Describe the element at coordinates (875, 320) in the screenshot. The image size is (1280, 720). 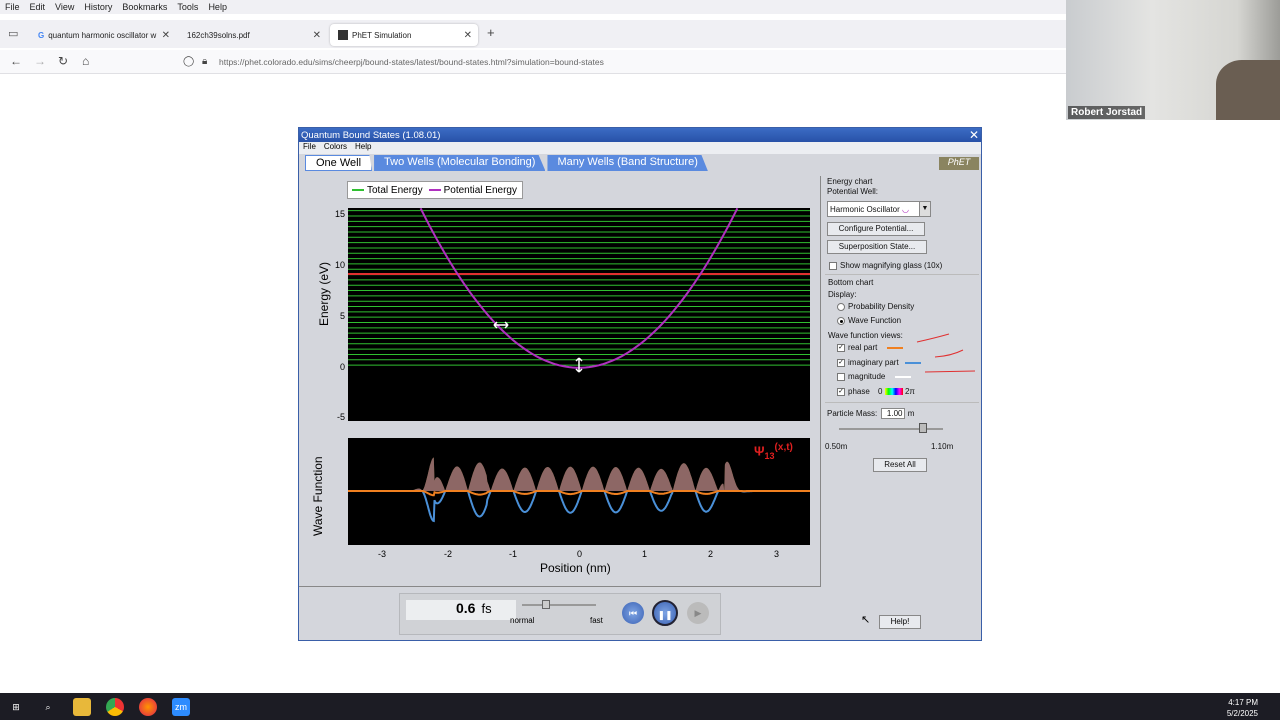
I see `wave-function-label: Wave Function` at that location.